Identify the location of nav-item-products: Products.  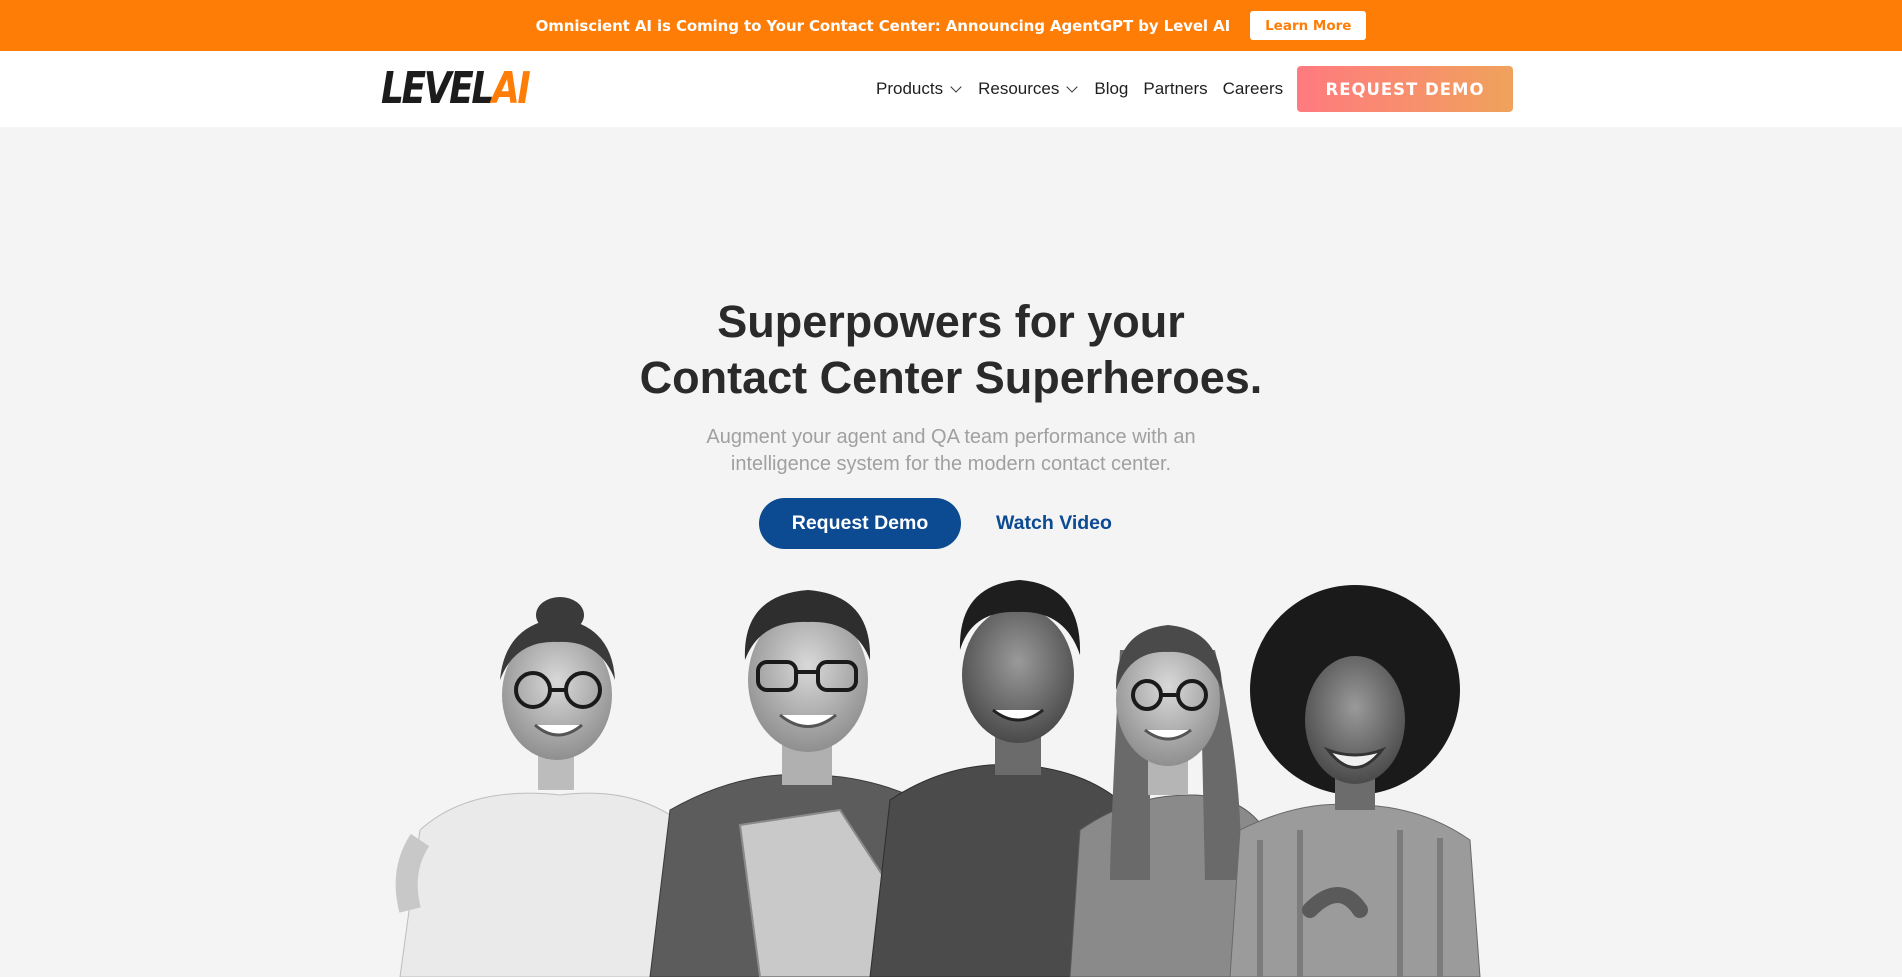
(919, 89).